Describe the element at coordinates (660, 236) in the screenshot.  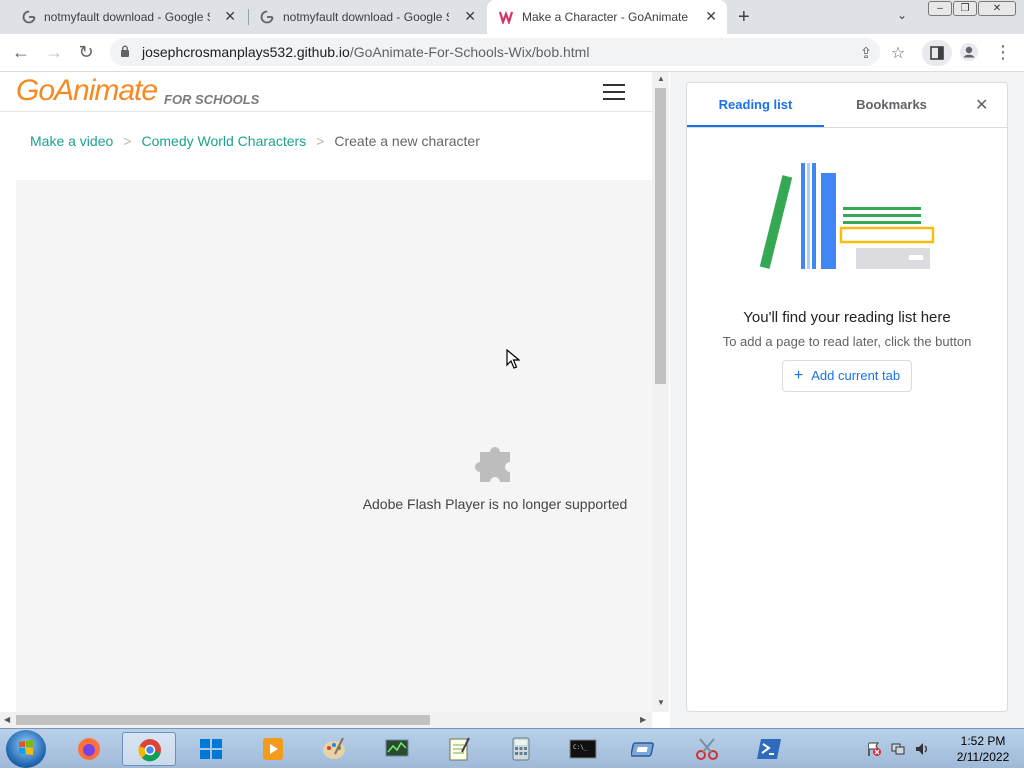
I see `vertical-scroll-thumb` at that location.